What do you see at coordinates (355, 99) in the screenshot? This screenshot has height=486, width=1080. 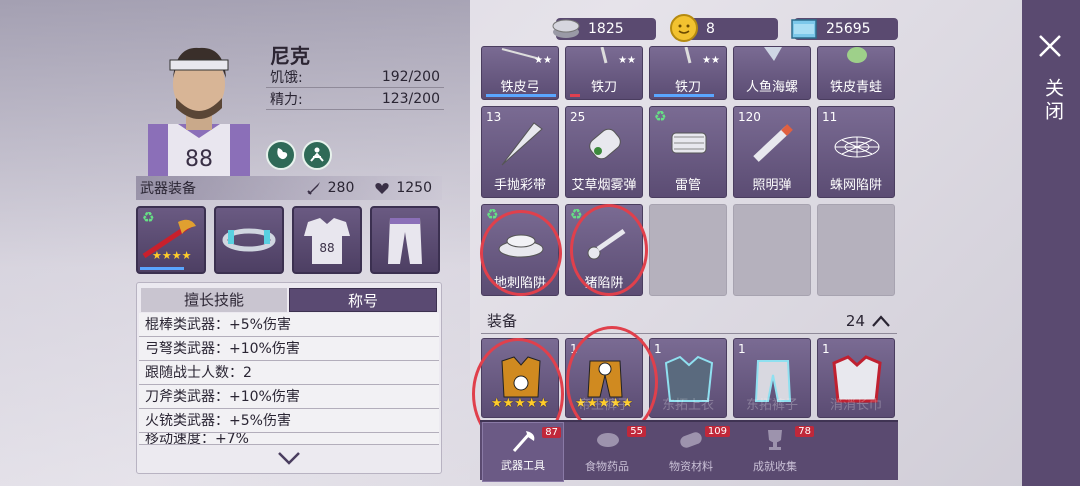 I see `stat-energy: 精力: 123/200` at bounding box center [355, 99].